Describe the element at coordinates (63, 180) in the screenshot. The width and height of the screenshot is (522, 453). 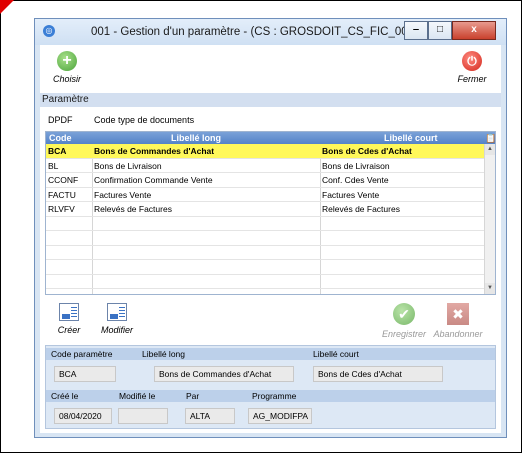
I see `cell-code: CCONF` at that location.